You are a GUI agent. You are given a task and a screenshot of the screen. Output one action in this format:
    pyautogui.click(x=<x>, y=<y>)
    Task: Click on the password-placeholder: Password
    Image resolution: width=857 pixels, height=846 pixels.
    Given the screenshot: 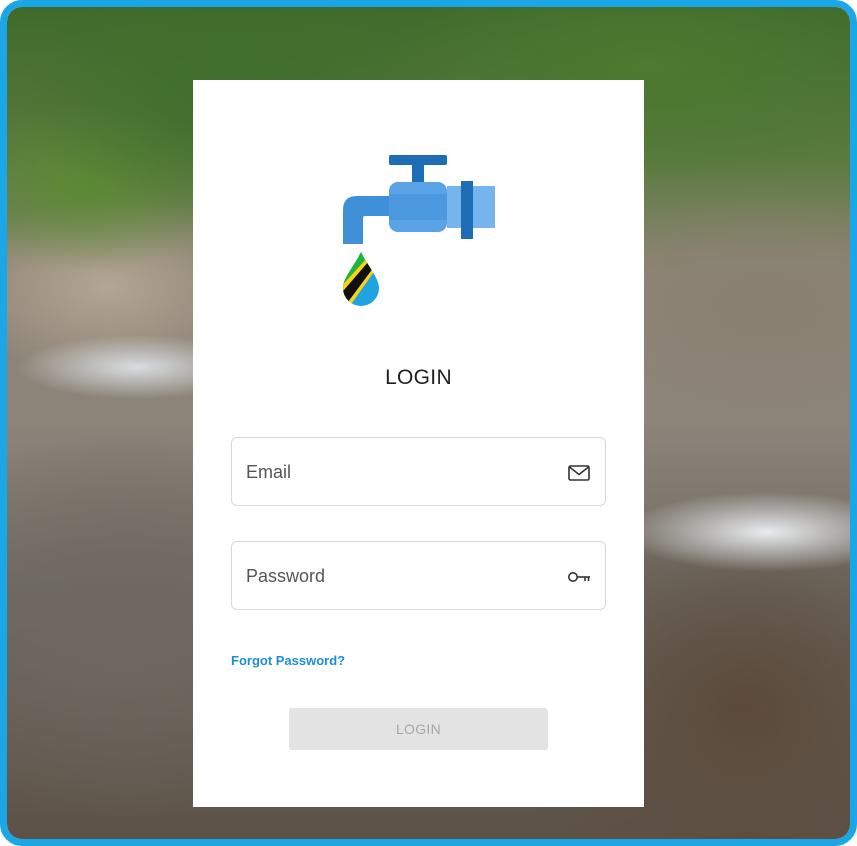 What is the action you would take?
    pyautogui.click(x=286, y=576)
    